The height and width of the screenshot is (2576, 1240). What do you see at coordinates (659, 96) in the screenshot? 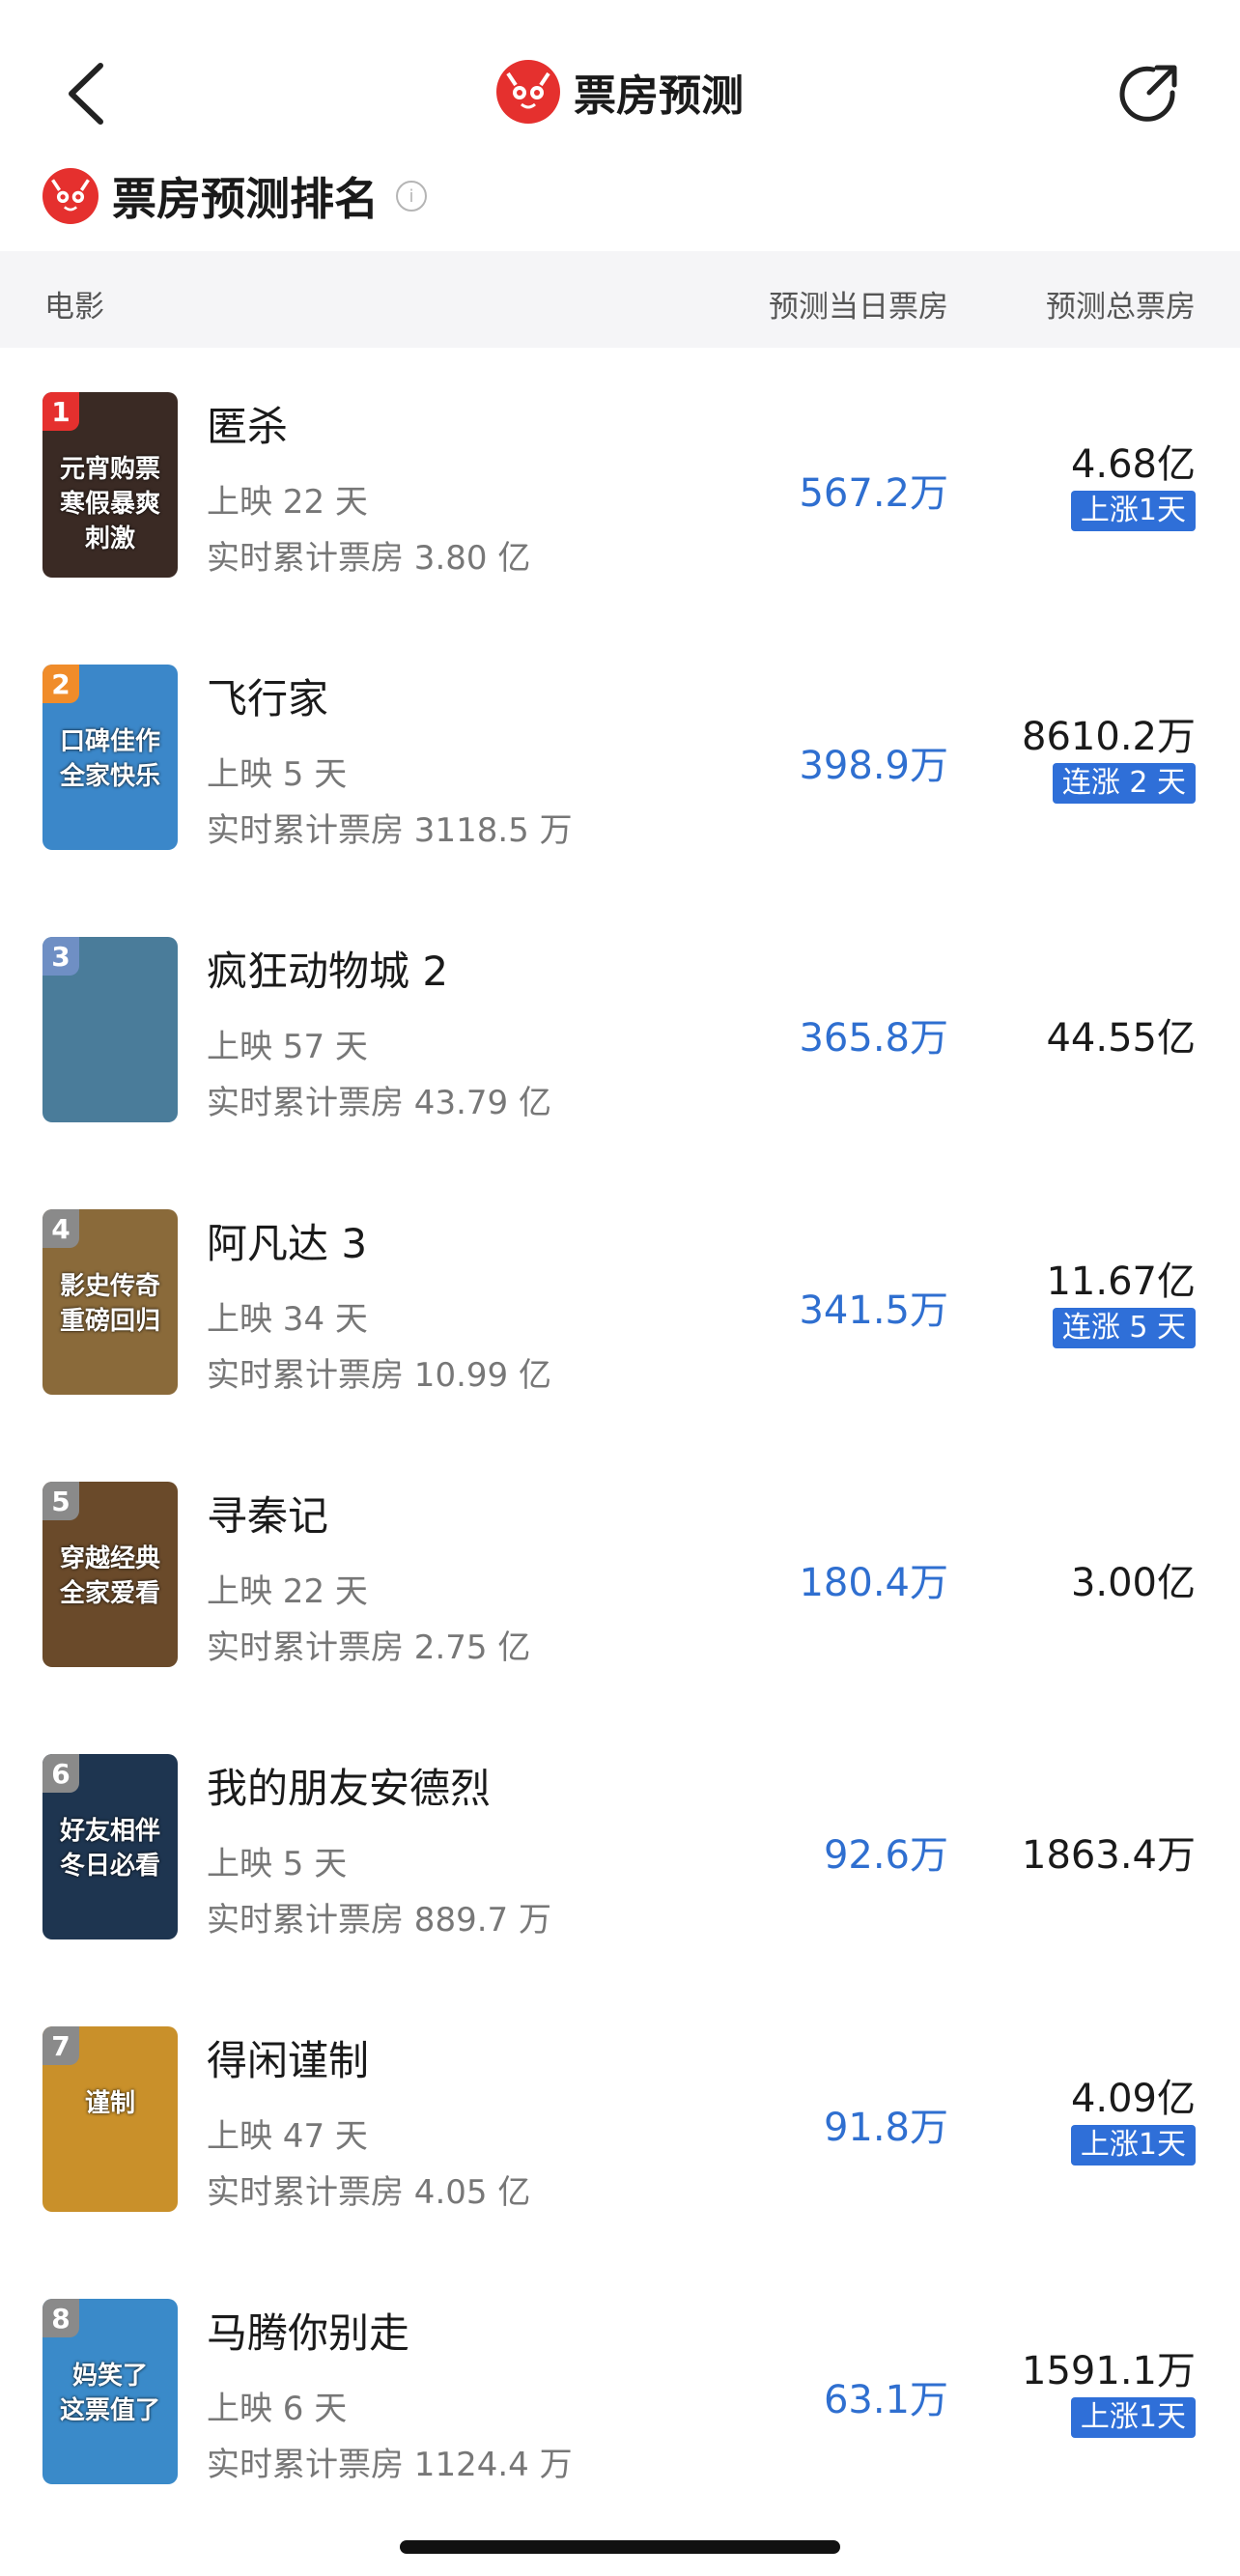
I see `nav-title: 票房预测` at bounding box center [659, 96].